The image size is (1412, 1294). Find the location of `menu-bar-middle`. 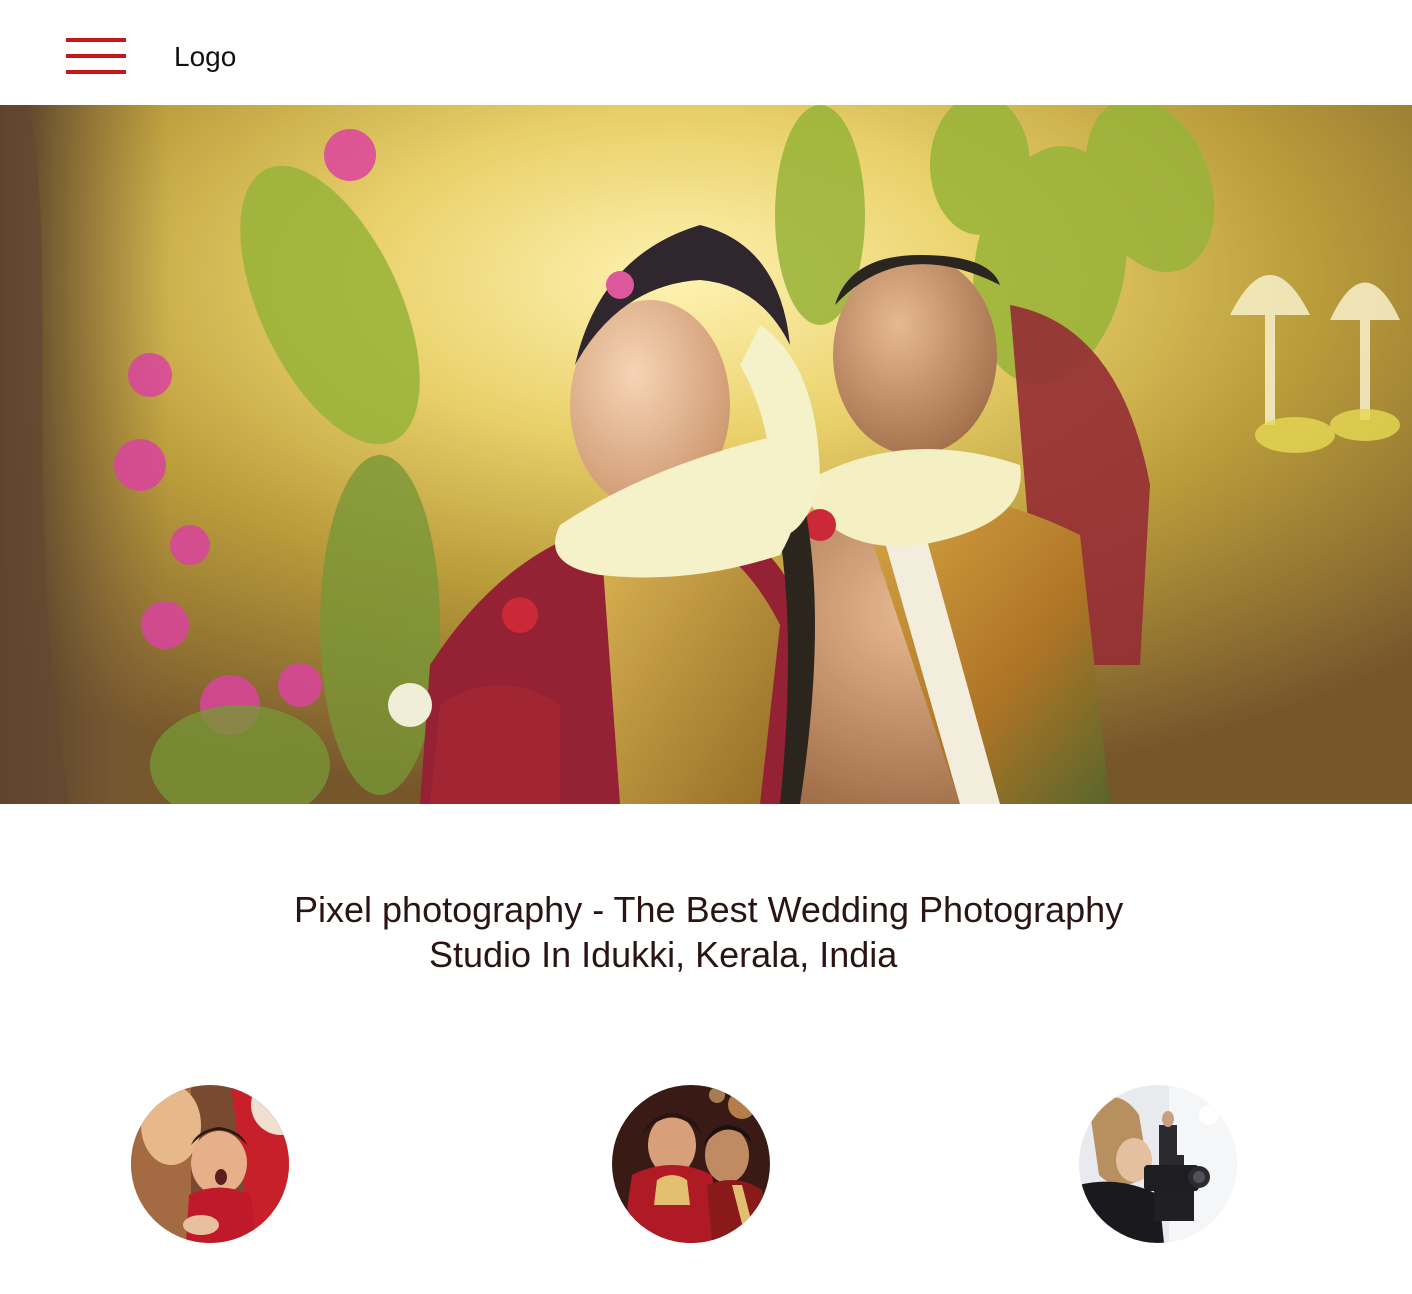

menu-bar-middle is located at coordinates (96, 56).